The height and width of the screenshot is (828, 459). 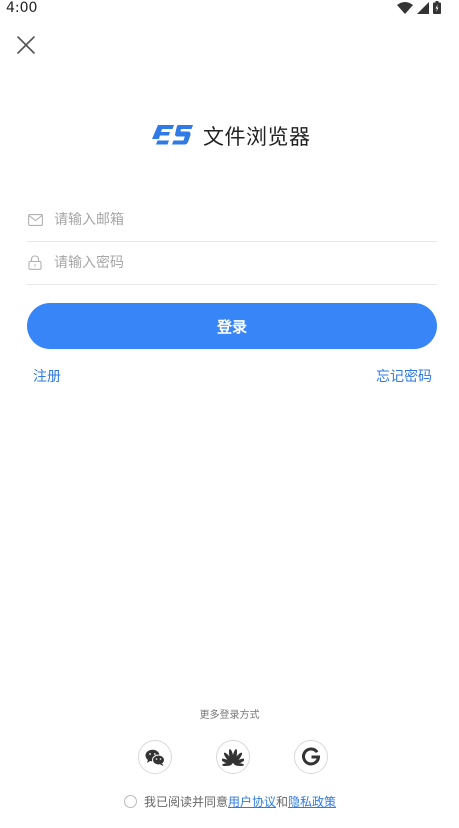 What do you see at coordinates (229, 715) in the screenshot?
I see `more-login-label: 更多登录方式` at bounding box center [229, 715].